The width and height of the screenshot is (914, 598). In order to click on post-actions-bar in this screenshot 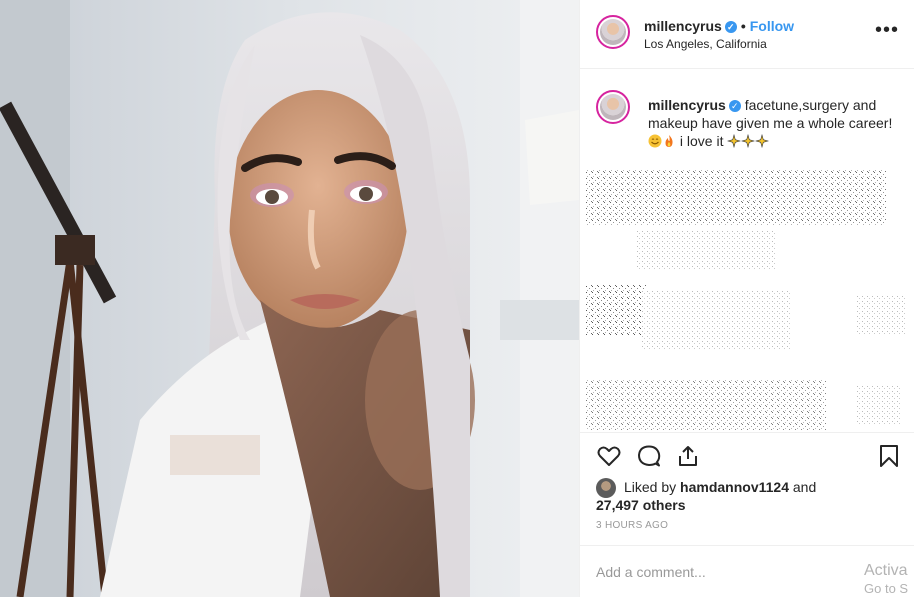, I will do `click(747, 455)`.